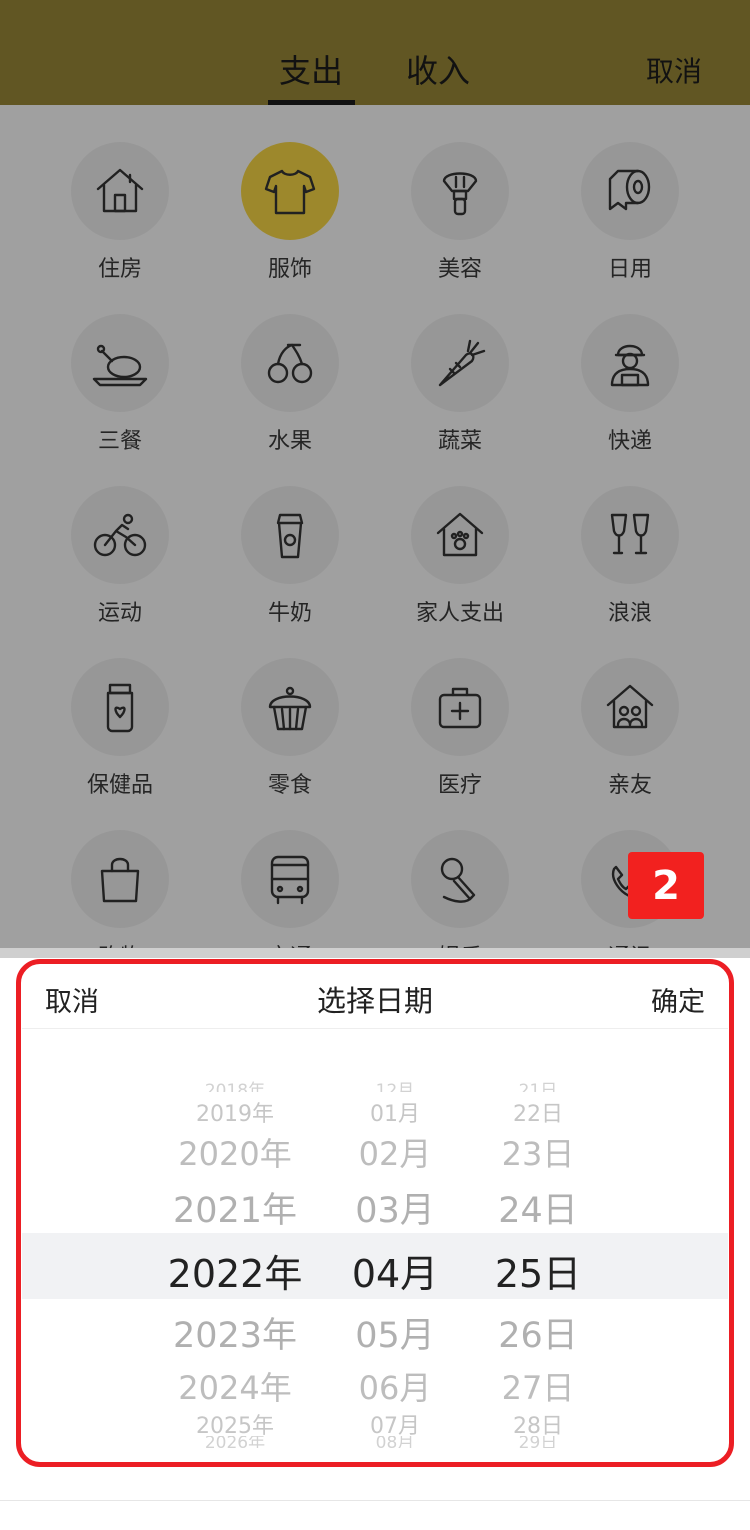 The width and height of the screenshot is (750, 1530). Describe the element at coordinates (375, 1500) in the screenshot. I see `bottom-divider` at that location.